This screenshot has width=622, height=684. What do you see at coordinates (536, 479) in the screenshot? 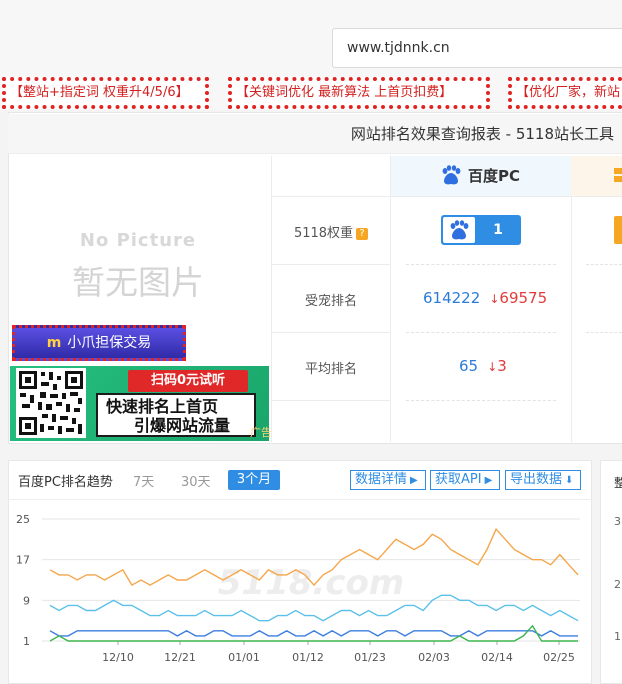
I see `button-label: 导出数据` at bounding box center [536, 479].